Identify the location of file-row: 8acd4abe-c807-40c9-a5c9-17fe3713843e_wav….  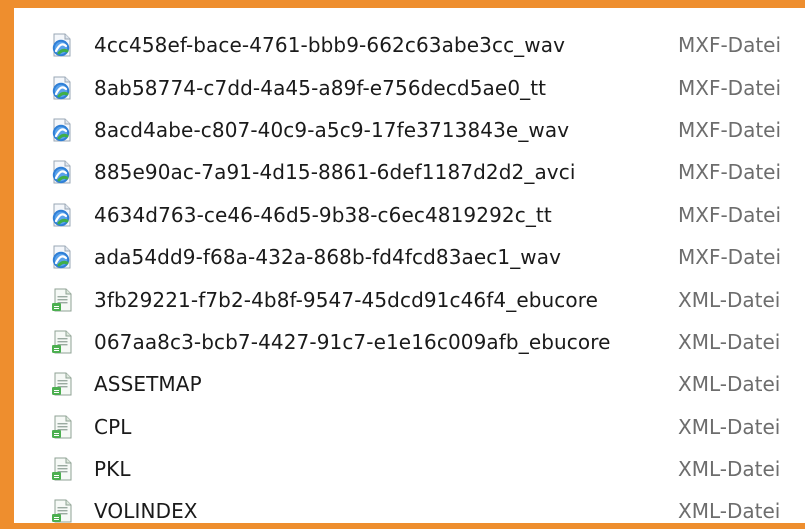
(416, 130).